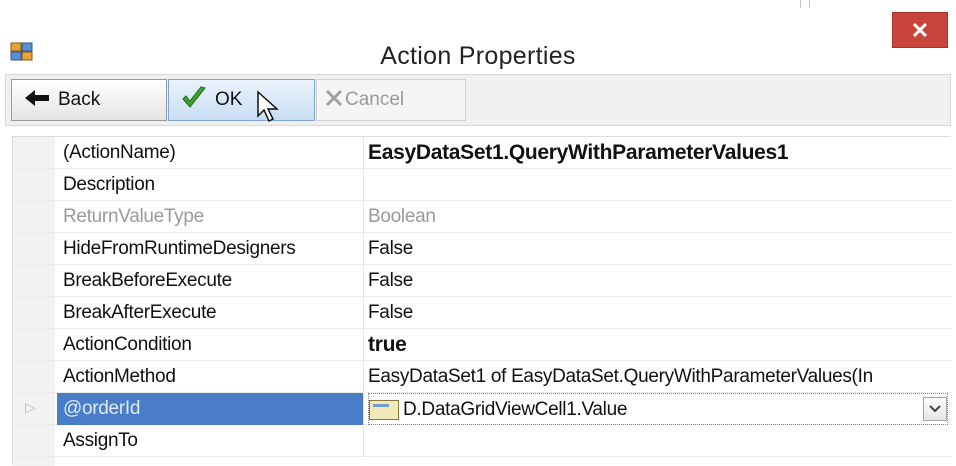 This screenshot has width=956, height=466. I want to click on property-row-orderid: ▷ @orderId D.DataGridViewCell1.Value, so click(482, 409).